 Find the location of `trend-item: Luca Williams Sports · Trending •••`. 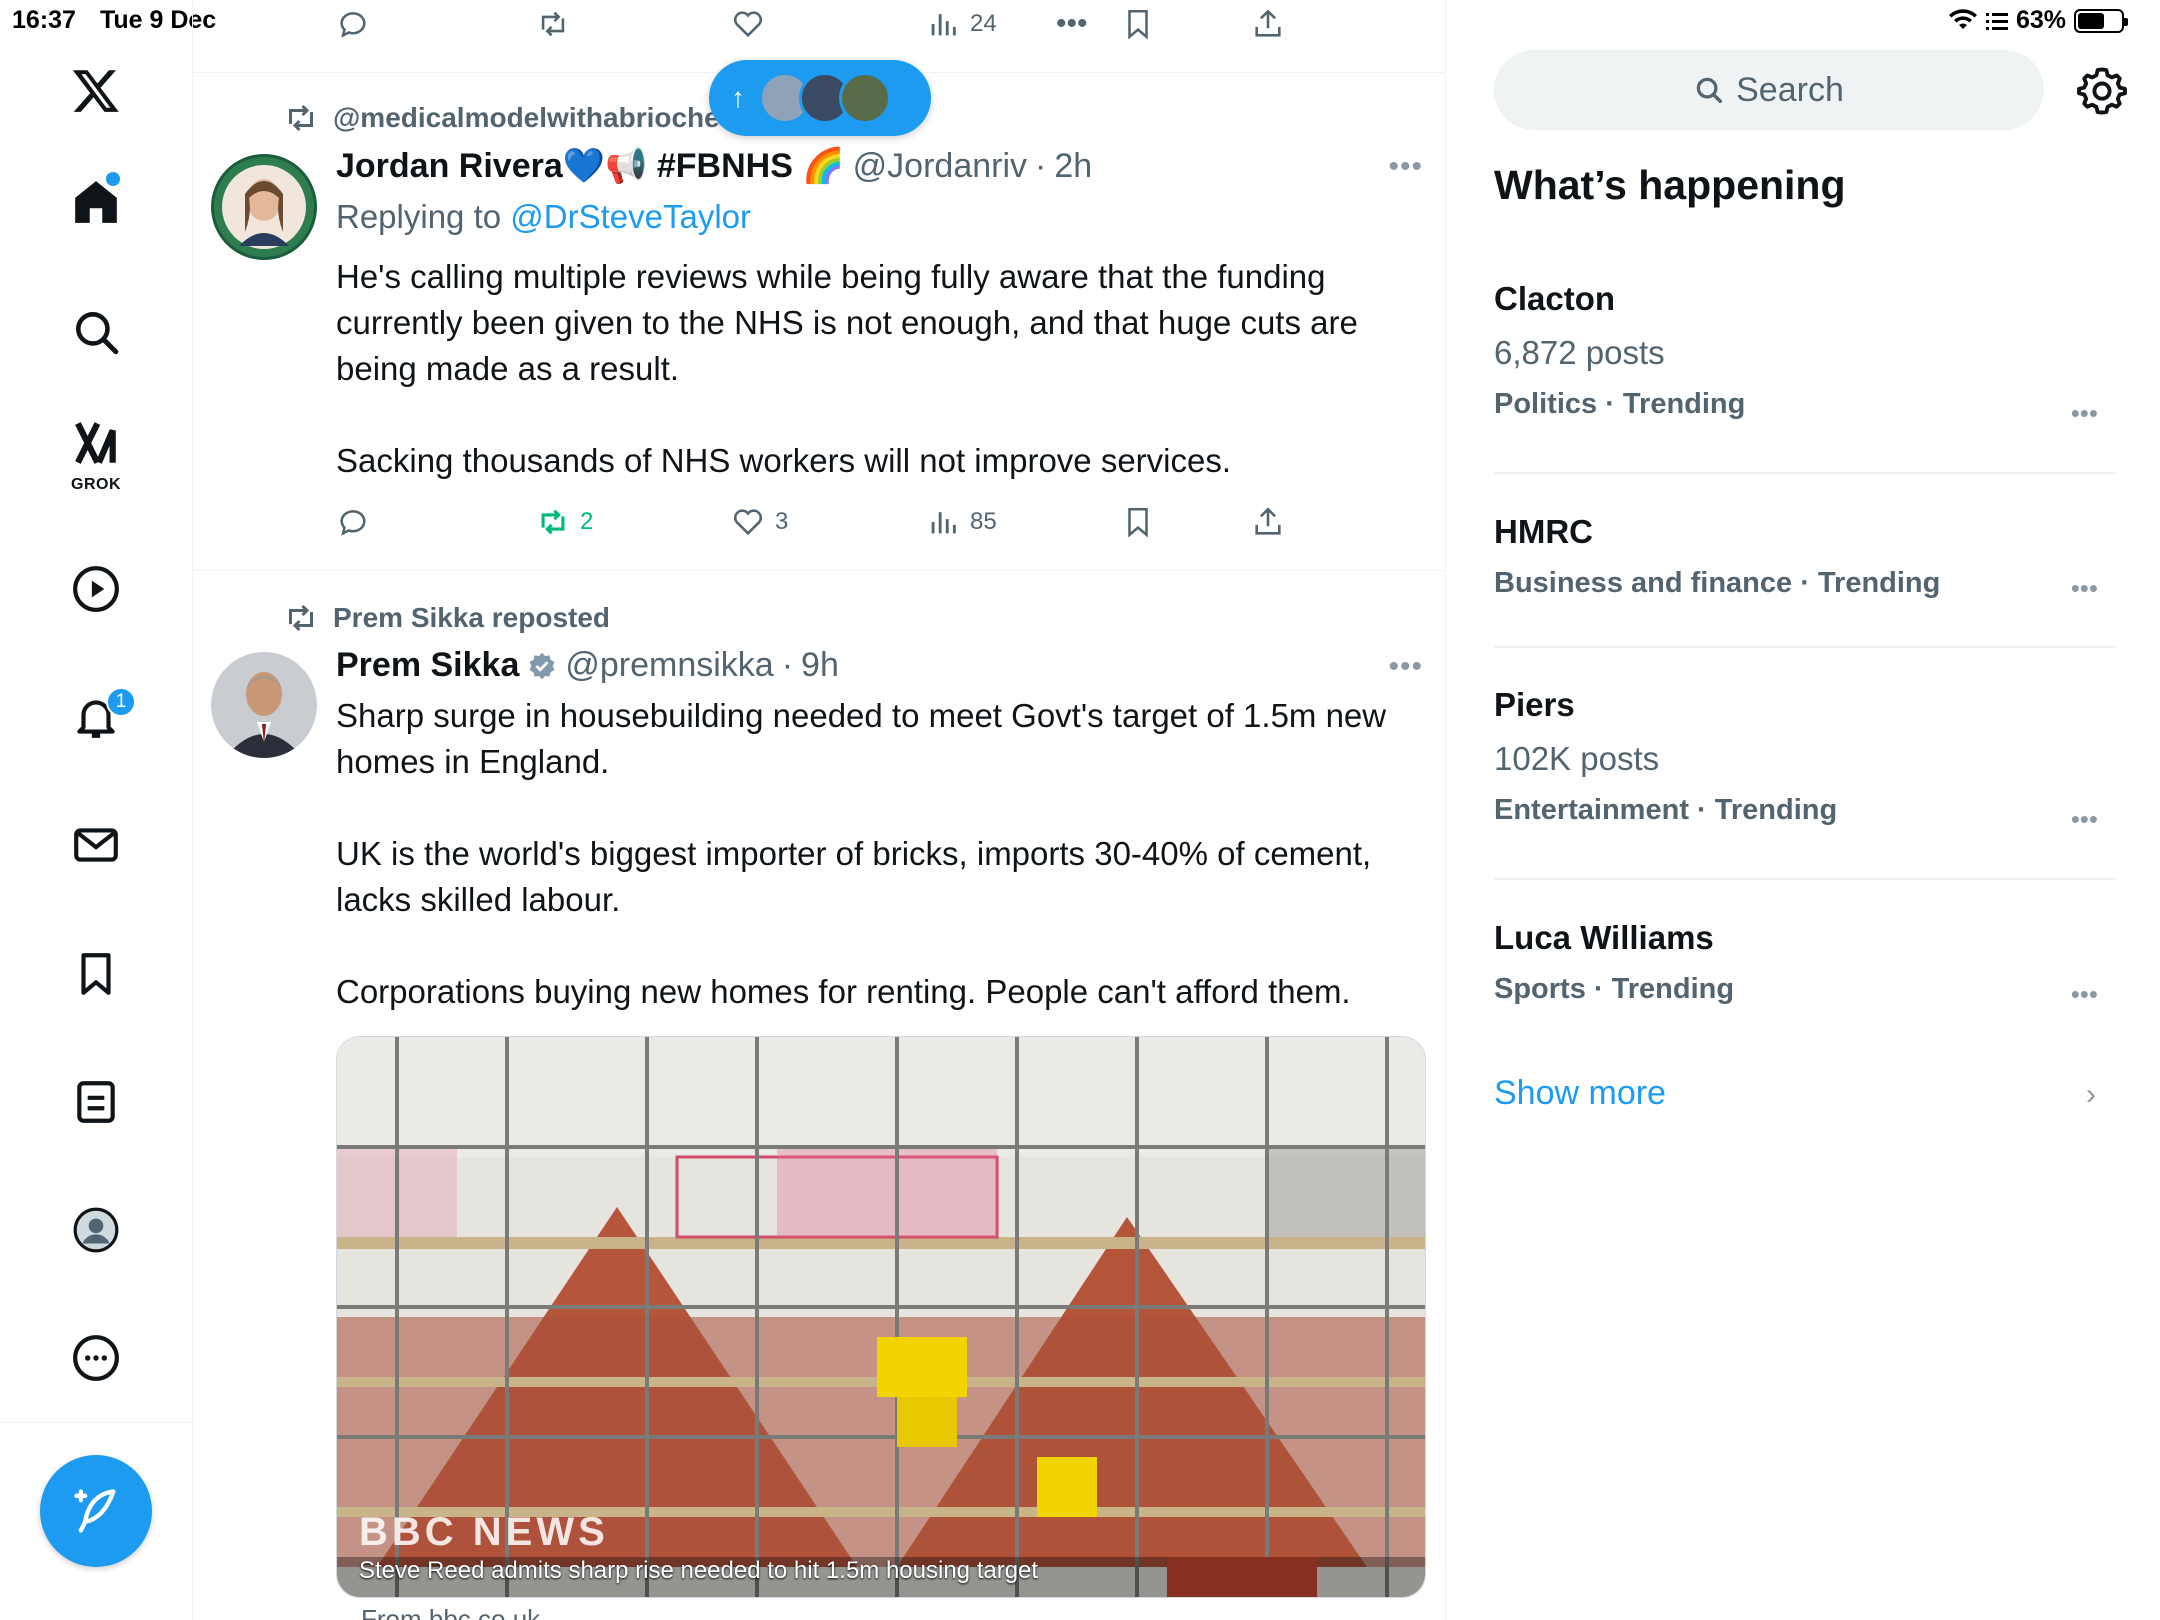

trend-item: Luca Williams Sports · Trending ••• is located at coordinates (1805, 964).